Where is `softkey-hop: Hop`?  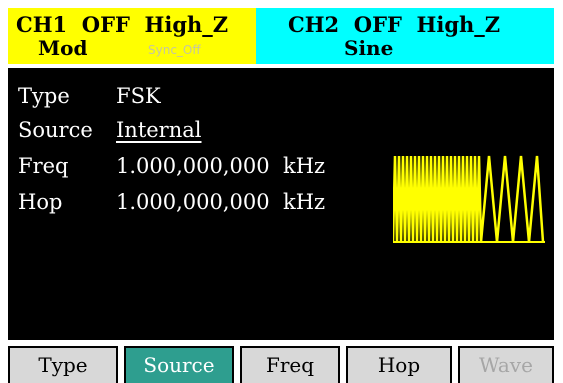
softkey-hop: Hop is located at coordinates (399, 364).